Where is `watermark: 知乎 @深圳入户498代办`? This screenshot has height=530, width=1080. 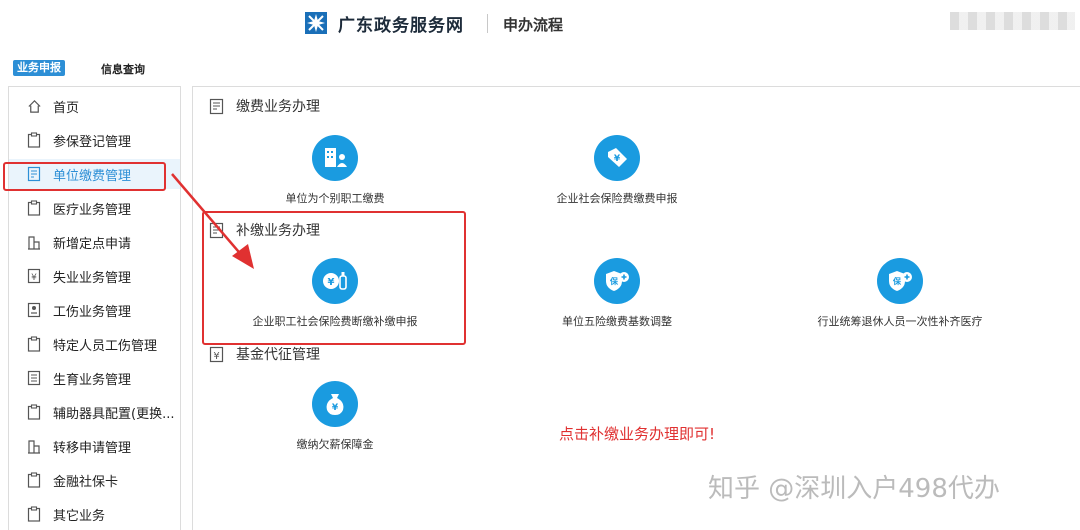
watermark: 知乎 @深圳入户498代办 is located at coordinates (854, 489).